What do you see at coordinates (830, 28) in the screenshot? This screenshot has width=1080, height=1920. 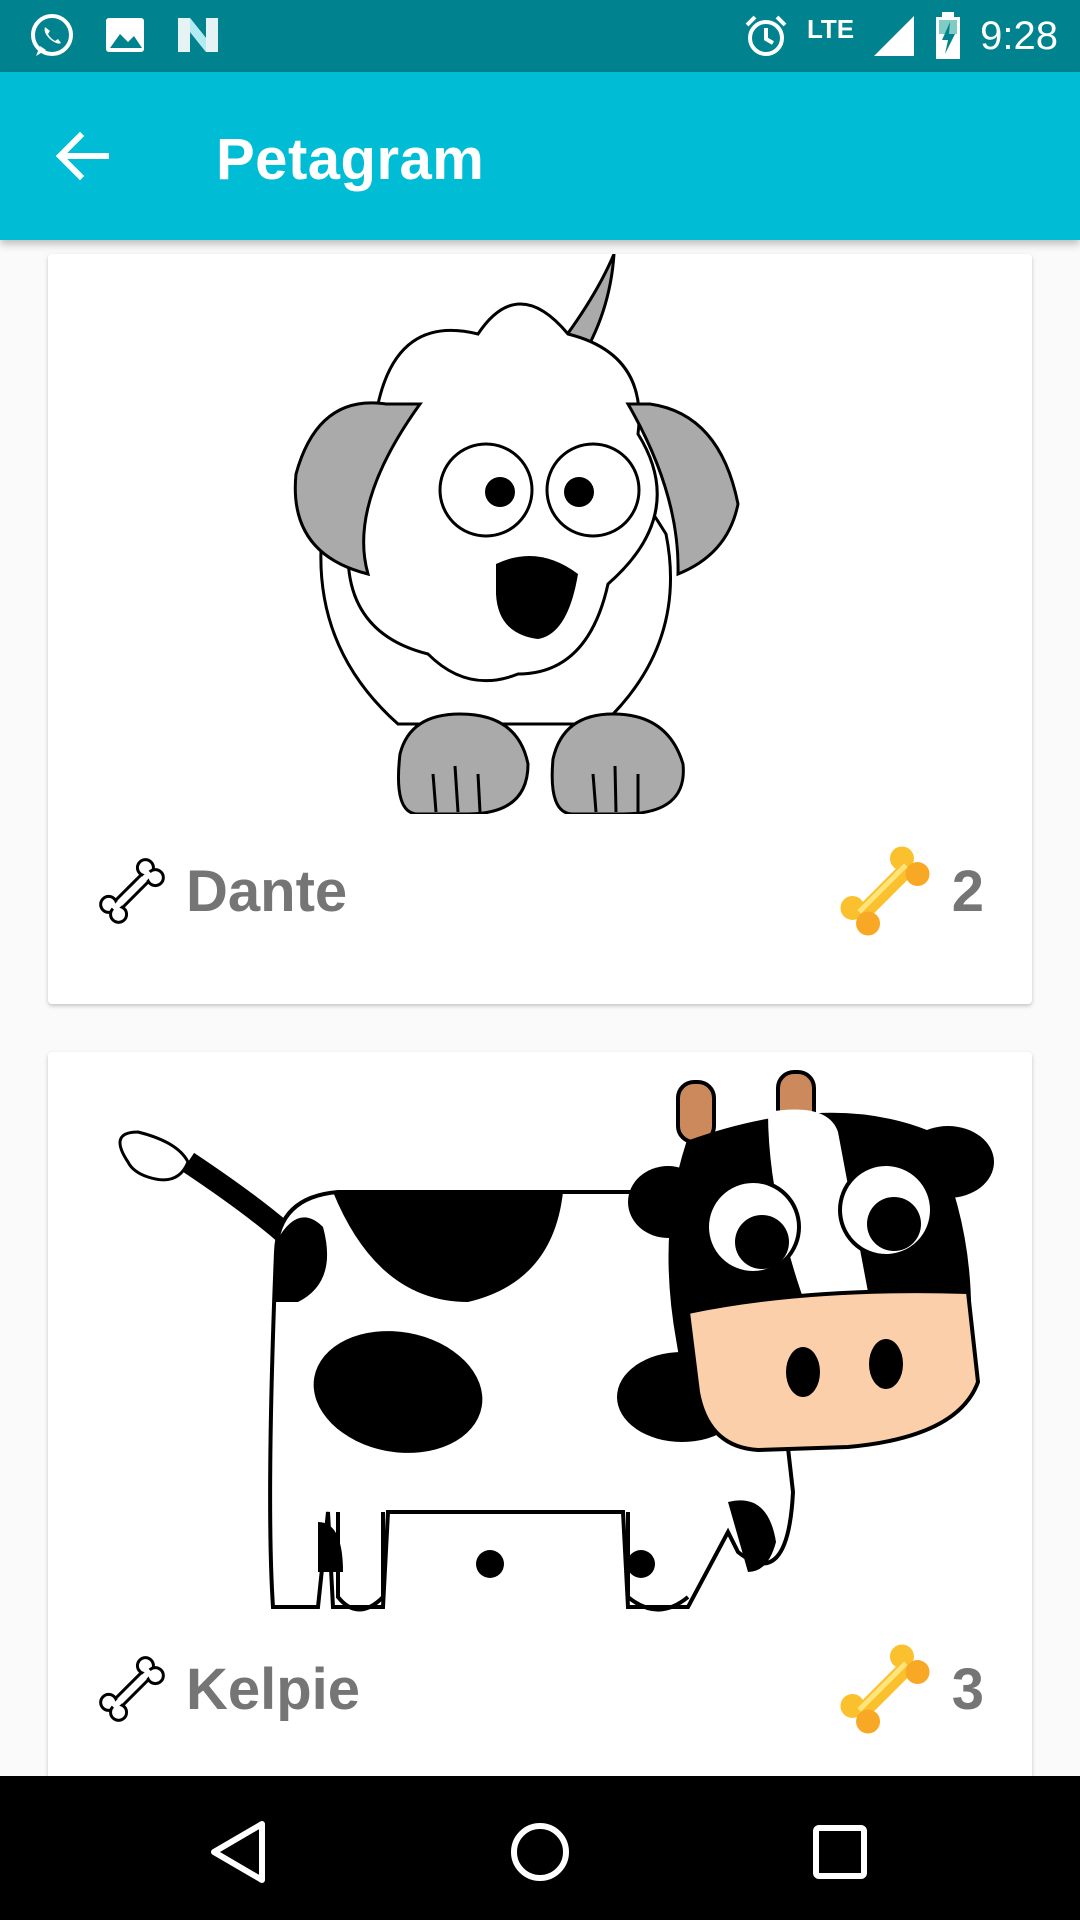 I see `network-type: LTE` at bounding box center [830, 28].